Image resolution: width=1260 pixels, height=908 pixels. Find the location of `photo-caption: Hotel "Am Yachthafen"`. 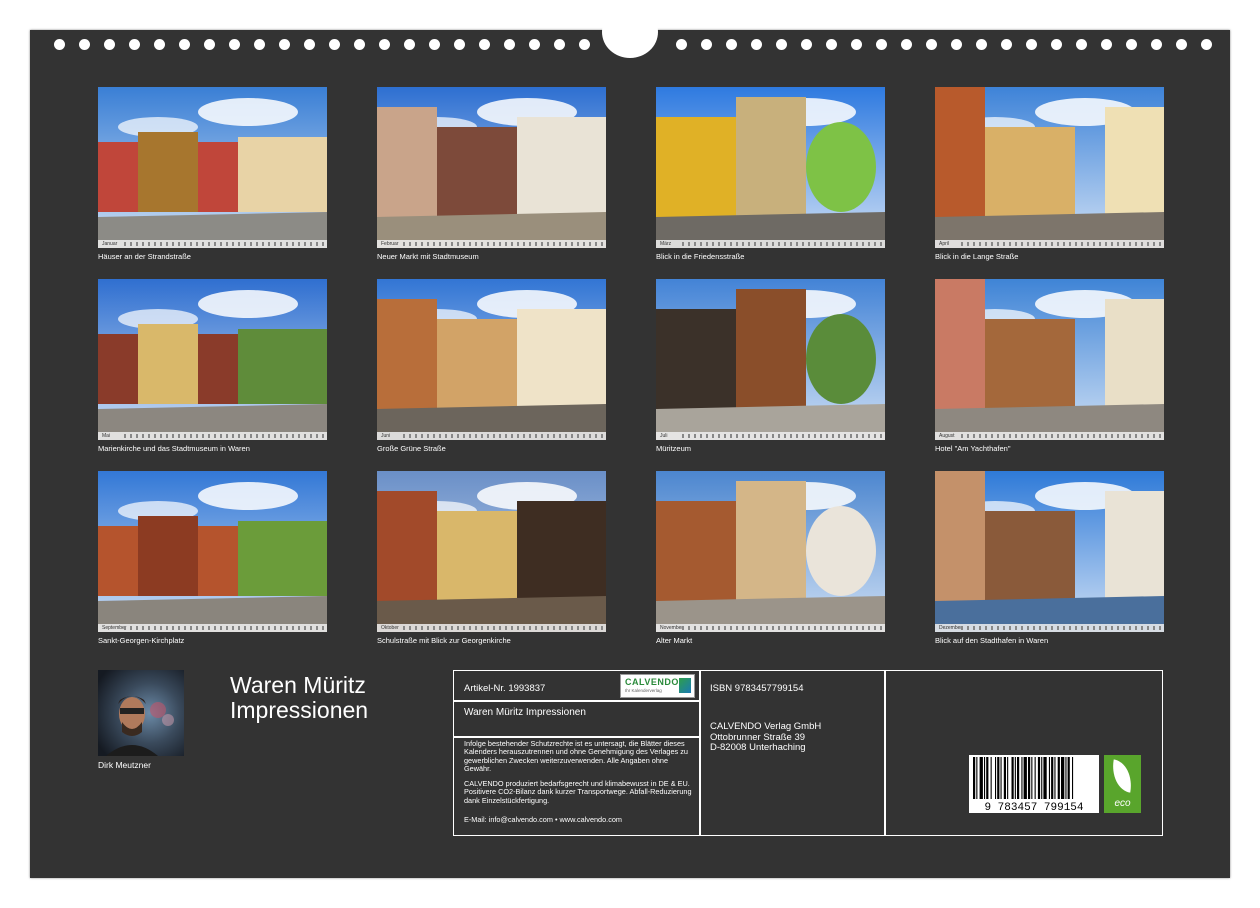

photo-caption: Hotel "Am Yachthafen" is located at coordinates (973, 448).